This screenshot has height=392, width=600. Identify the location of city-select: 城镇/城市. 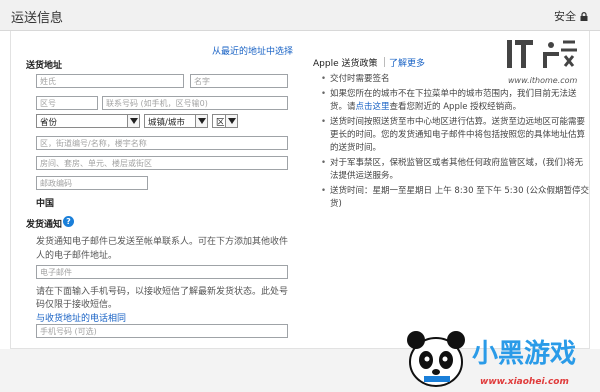
(176, 121).